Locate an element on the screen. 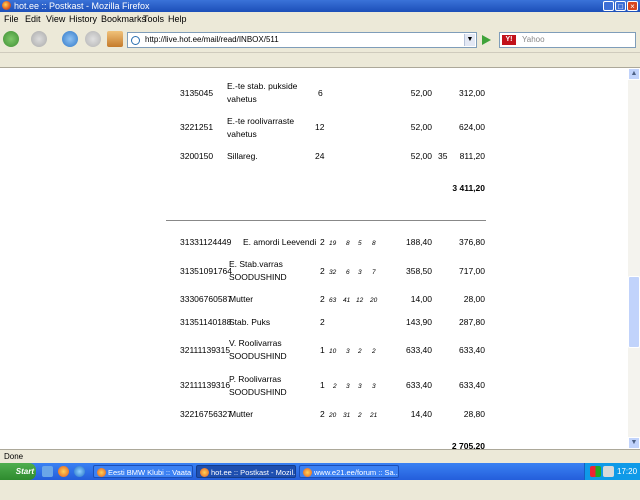 This screenshot has height=500, width=640. item-total: 28,80 is located at coordinates (474, 414).